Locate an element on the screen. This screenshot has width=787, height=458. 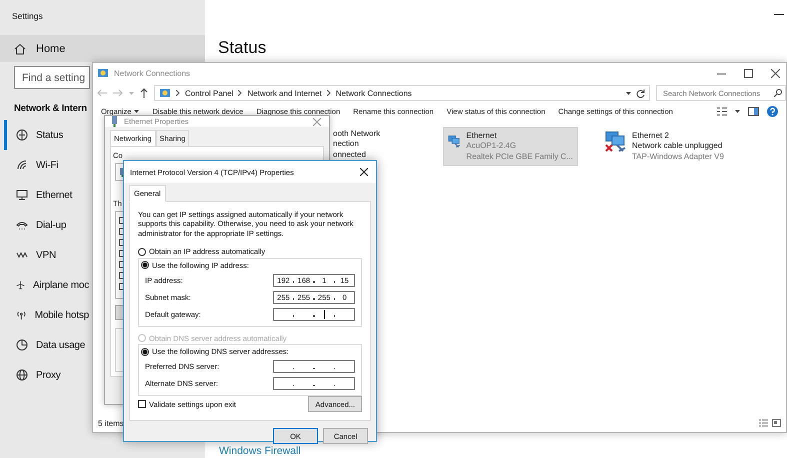
nav-item: Data usage is located at coordinates (46, 345).